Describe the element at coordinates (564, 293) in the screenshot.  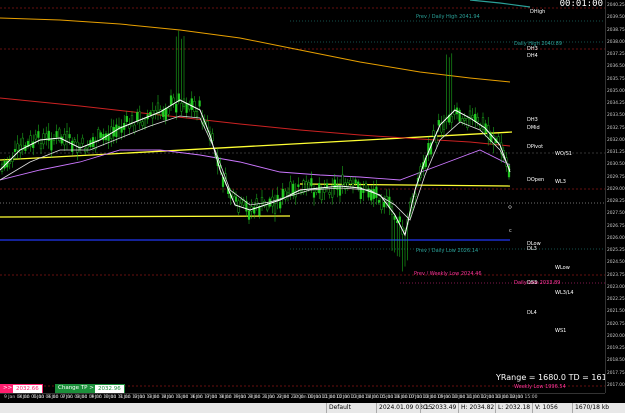
I see `pivot-wl3l4: WL3/L4` at that location.